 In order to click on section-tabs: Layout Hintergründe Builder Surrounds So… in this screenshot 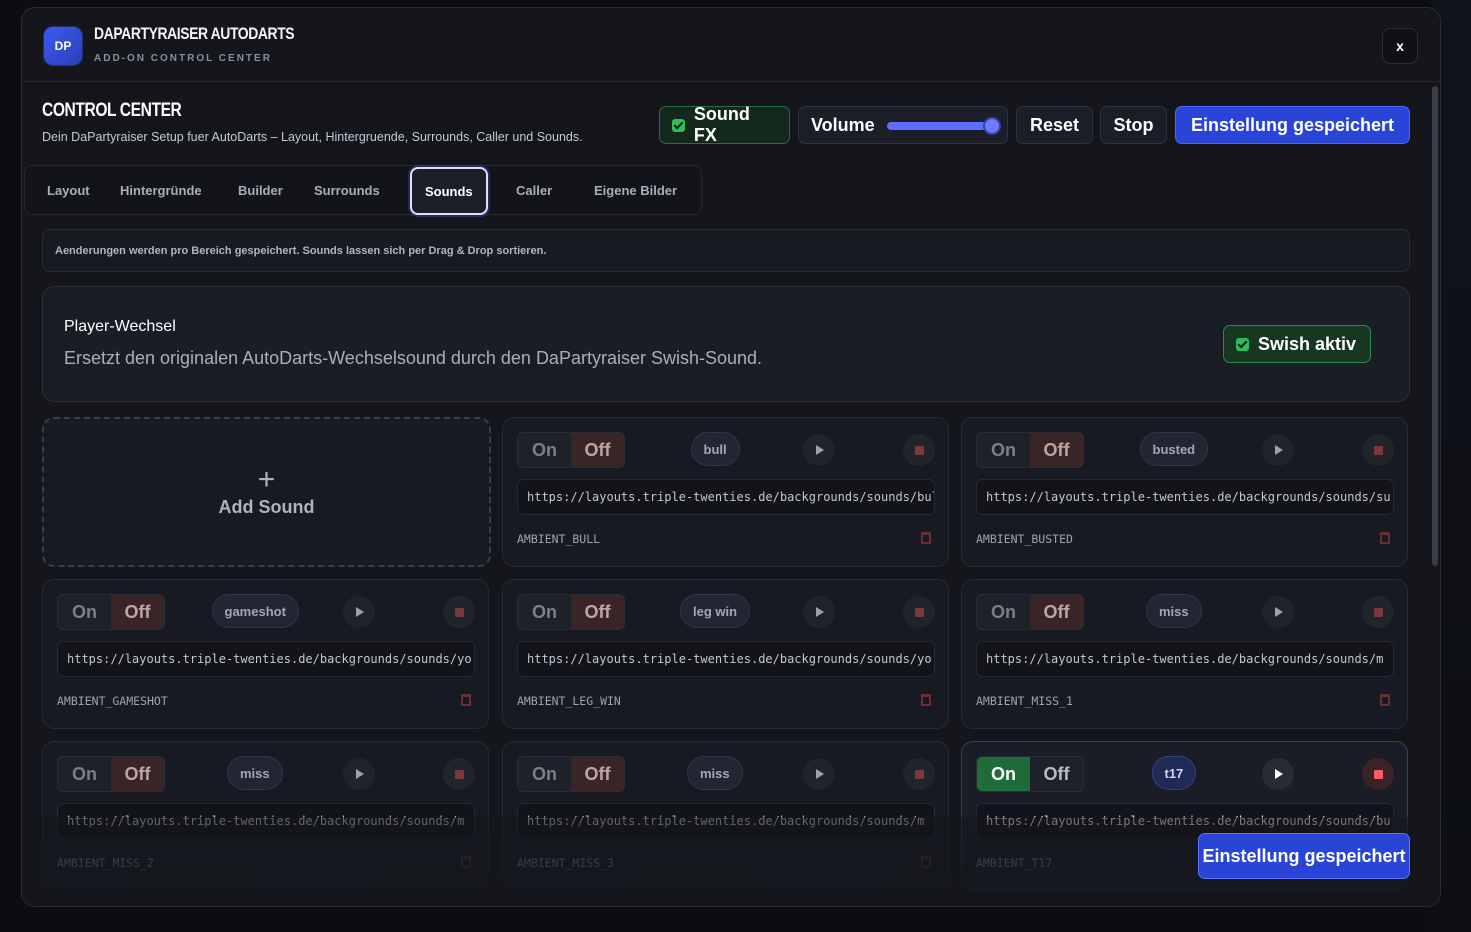, I will do `click(363, 190)`.